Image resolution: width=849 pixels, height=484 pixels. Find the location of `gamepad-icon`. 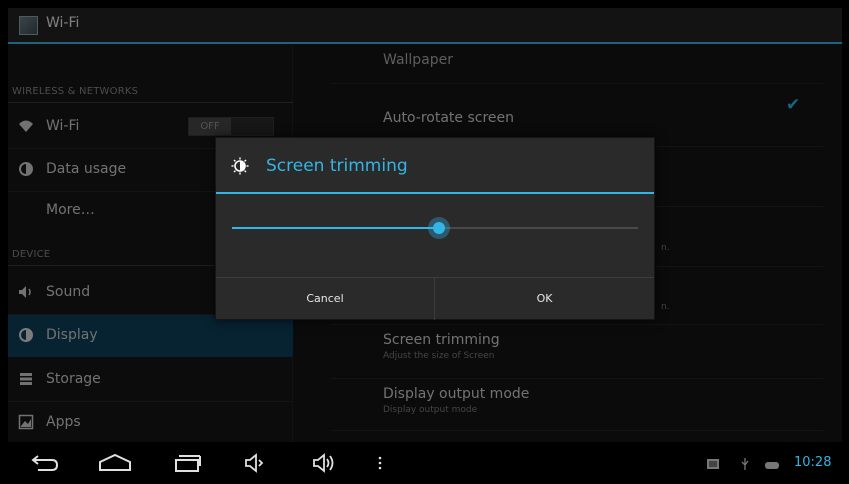

gamepad-icon is located at coordinates (772, 465).